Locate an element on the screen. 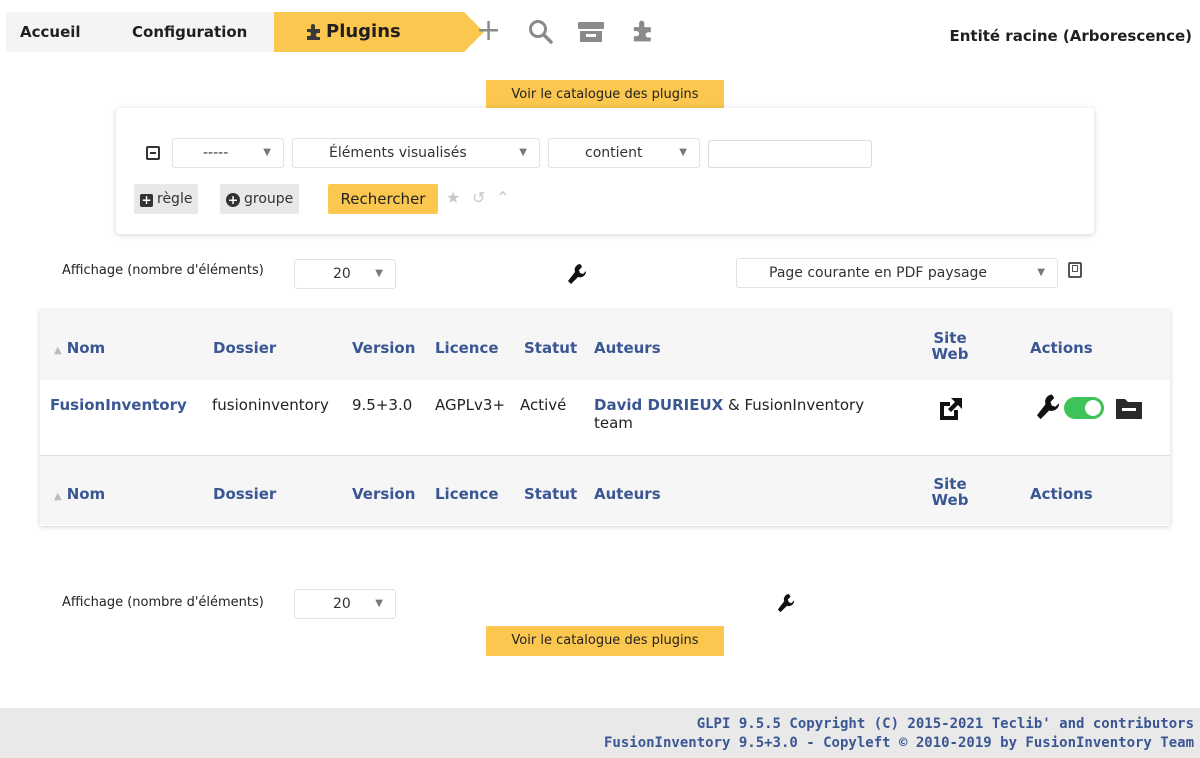 The image size is (1200, 758). operator-select: contient ▼ is located at coordinates (624, 153).